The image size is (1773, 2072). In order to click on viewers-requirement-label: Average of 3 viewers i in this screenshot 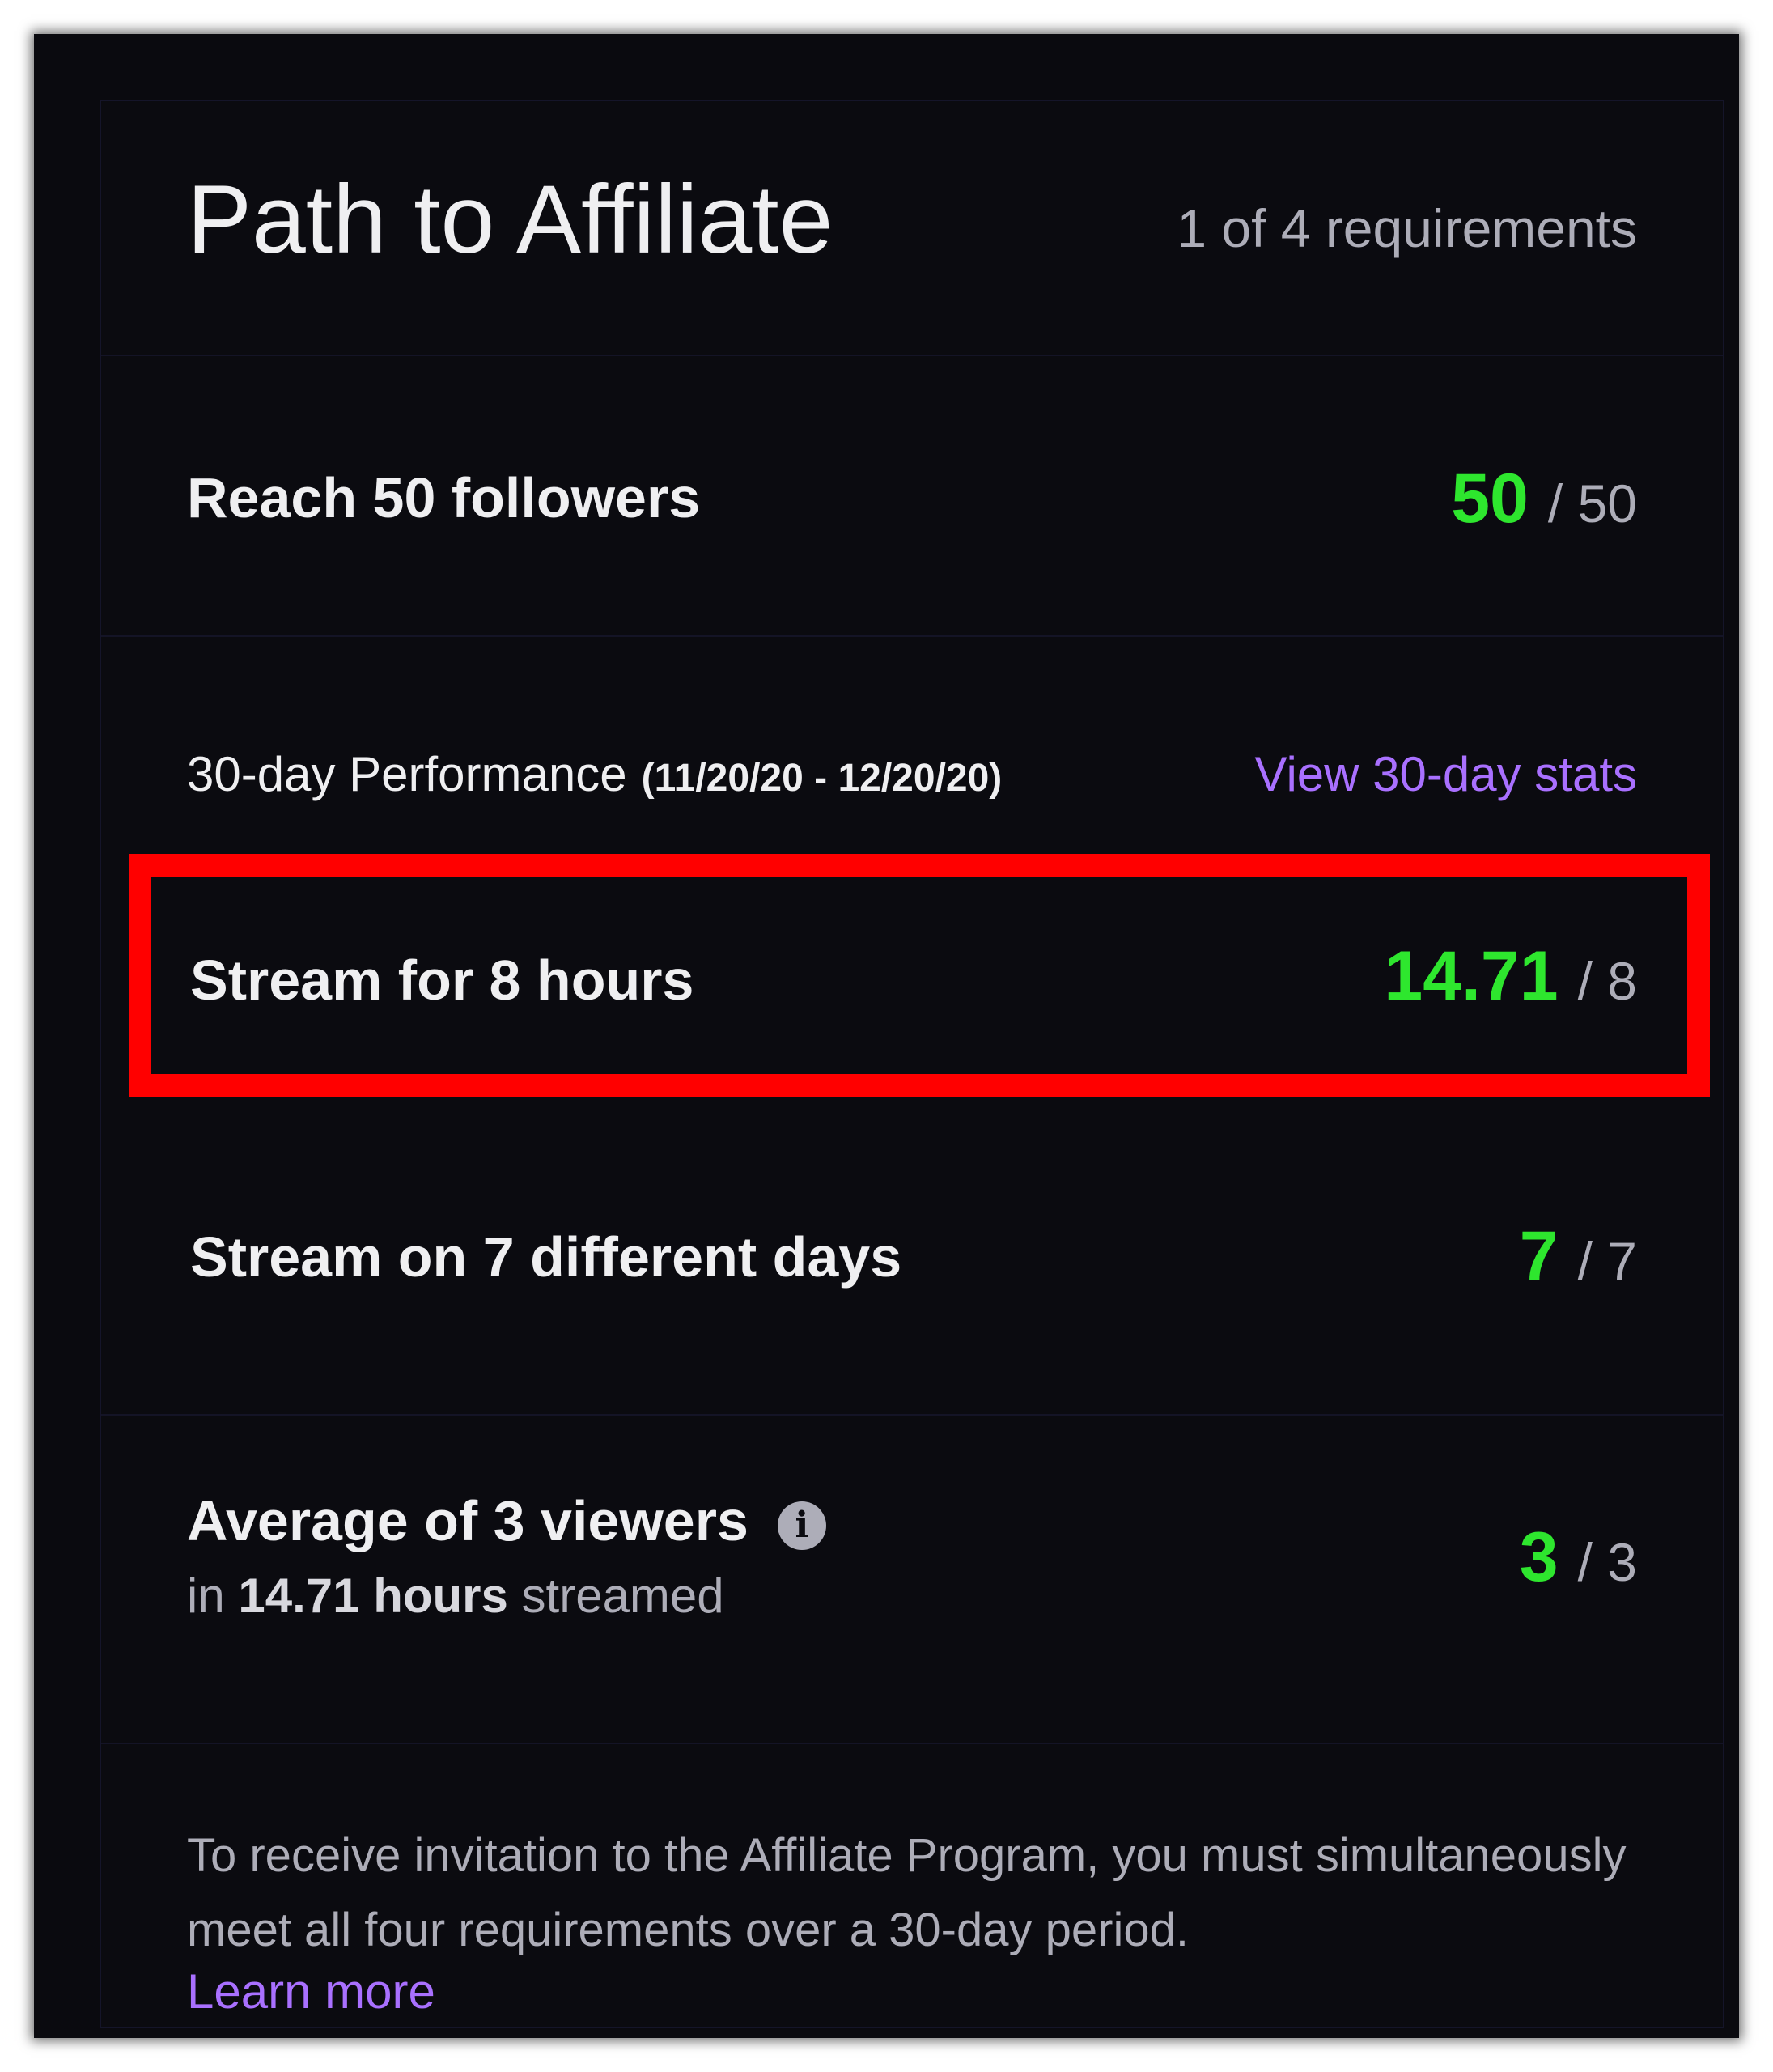, I will do `click(507, 1521)`.